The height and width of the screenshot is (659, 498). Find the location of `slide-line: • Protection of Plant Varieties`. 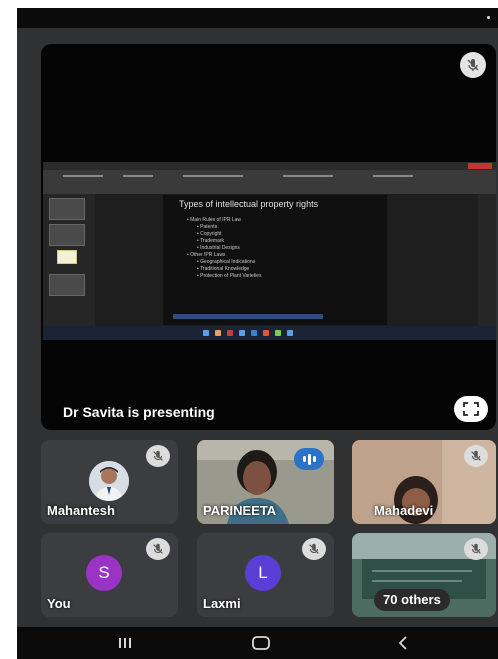

slide-line: • Protection of Plant Varieties is located at coordinates (229, 276).